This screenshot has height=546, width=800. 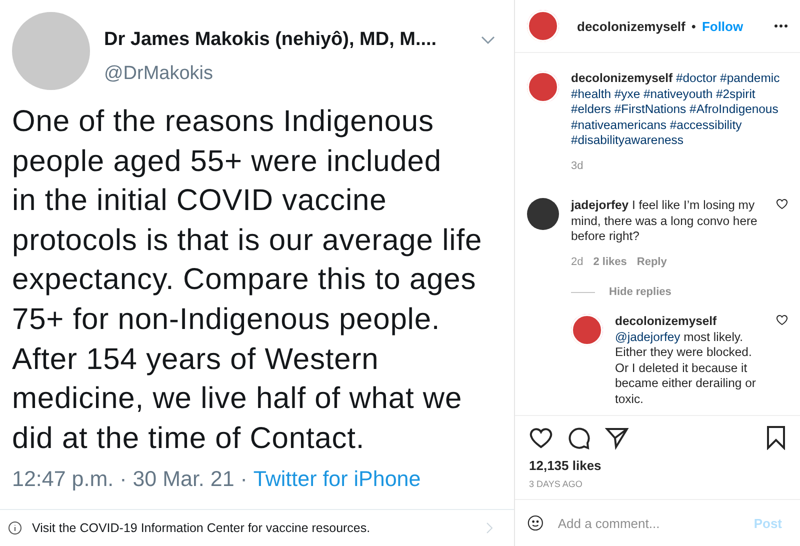 I want to click on commenter-avatar, so click(x=543, y=214).